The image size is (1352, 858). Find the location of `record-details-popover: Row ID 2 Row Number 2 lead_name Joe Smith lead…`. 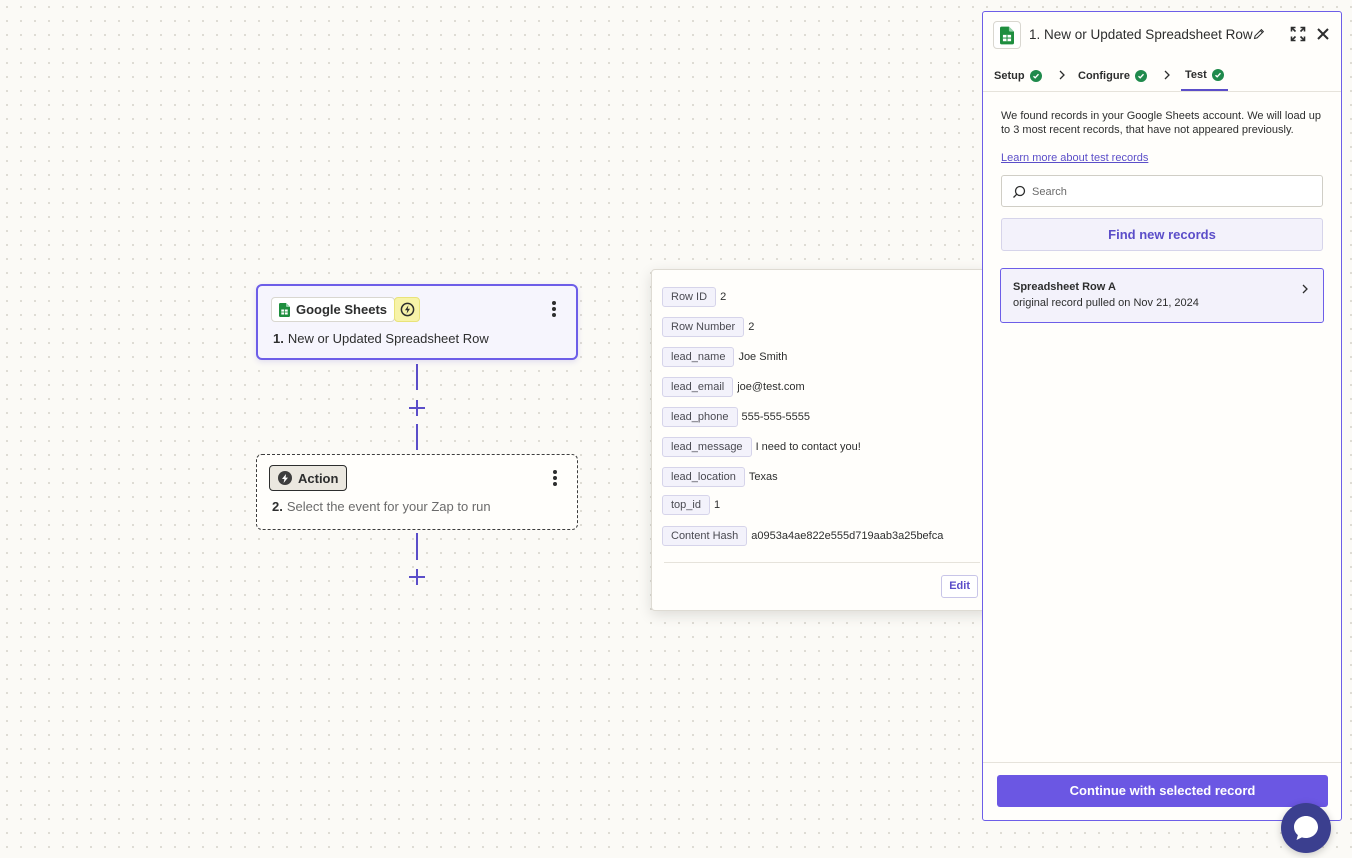

record-details-popover: Row ID 2 Row Number 2 lead_name Joe Smith lead… is located at coordinates (822, 440).